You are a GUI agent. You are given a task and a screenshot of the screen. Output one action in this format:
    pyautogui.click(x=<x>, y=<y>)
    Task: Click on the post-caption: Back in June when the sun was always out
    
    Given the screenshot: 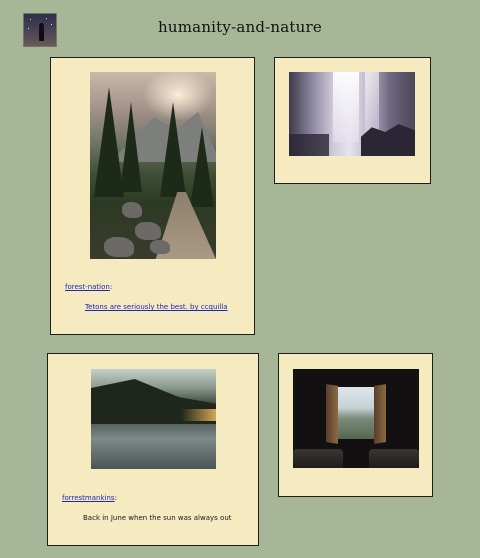 What is the action you would take?
    pyautogui.click(x=157, y=518)
    